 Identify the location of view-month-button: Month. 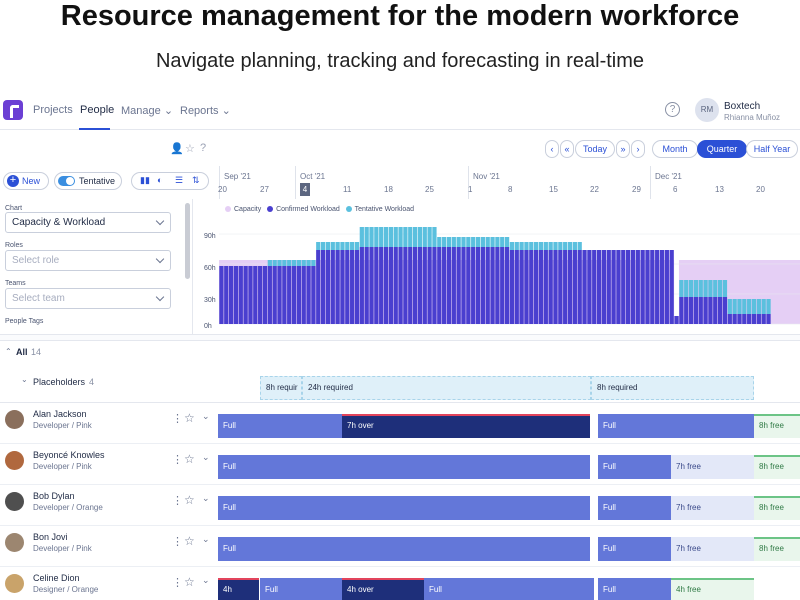
(675, 149).